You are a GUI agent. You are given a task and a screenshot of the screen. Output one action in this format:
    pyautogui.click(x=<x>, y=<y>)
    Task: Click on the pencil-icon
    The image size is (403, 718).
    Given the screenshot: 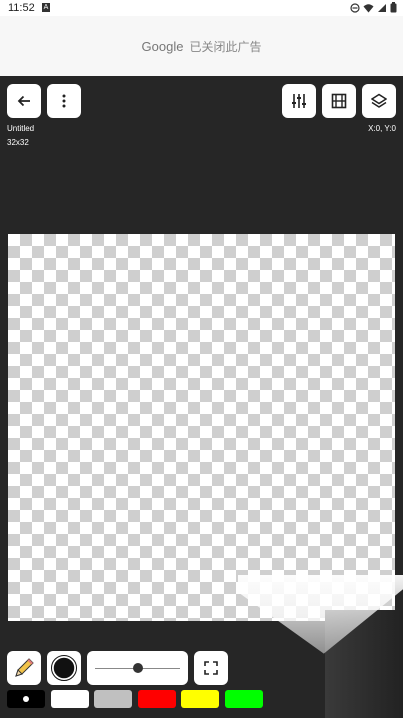 What is the action you would take?
    pyautogui.click(x=24, y=667)
    